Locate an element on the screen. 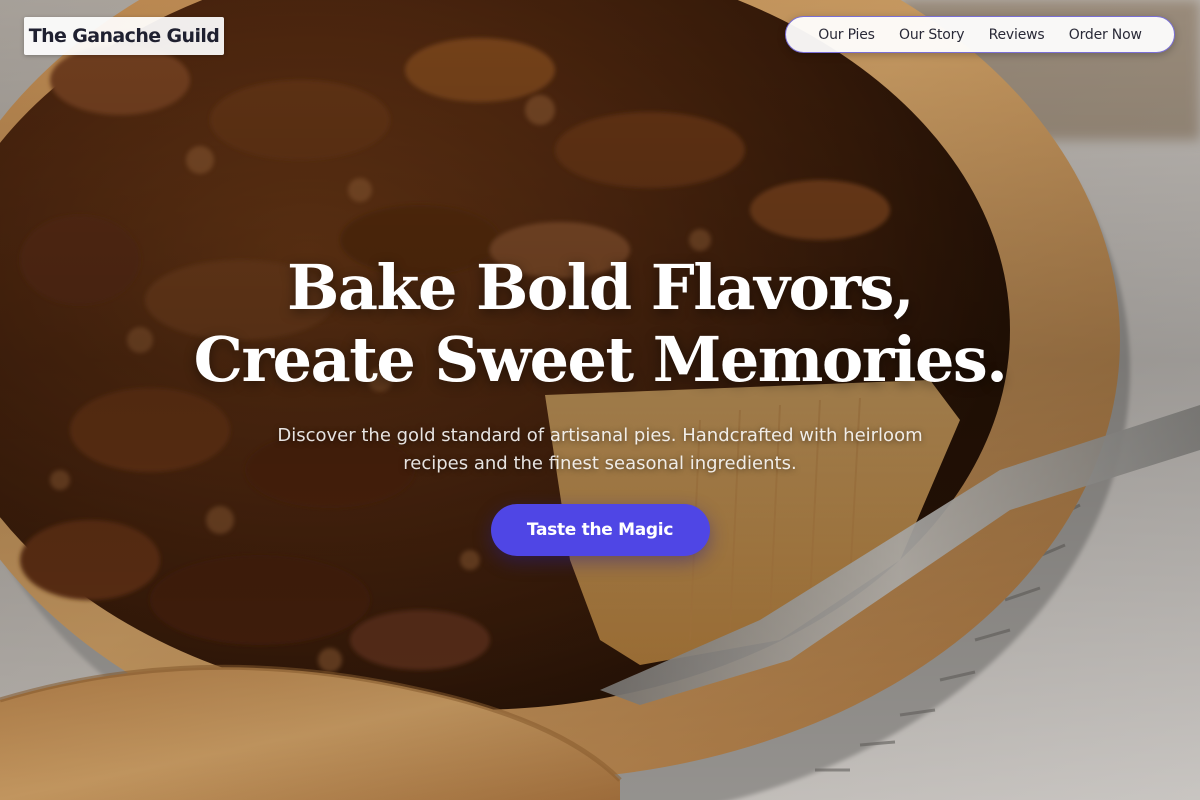  nav-link-reviews: Reviews is located at coordinates (1017, 35).